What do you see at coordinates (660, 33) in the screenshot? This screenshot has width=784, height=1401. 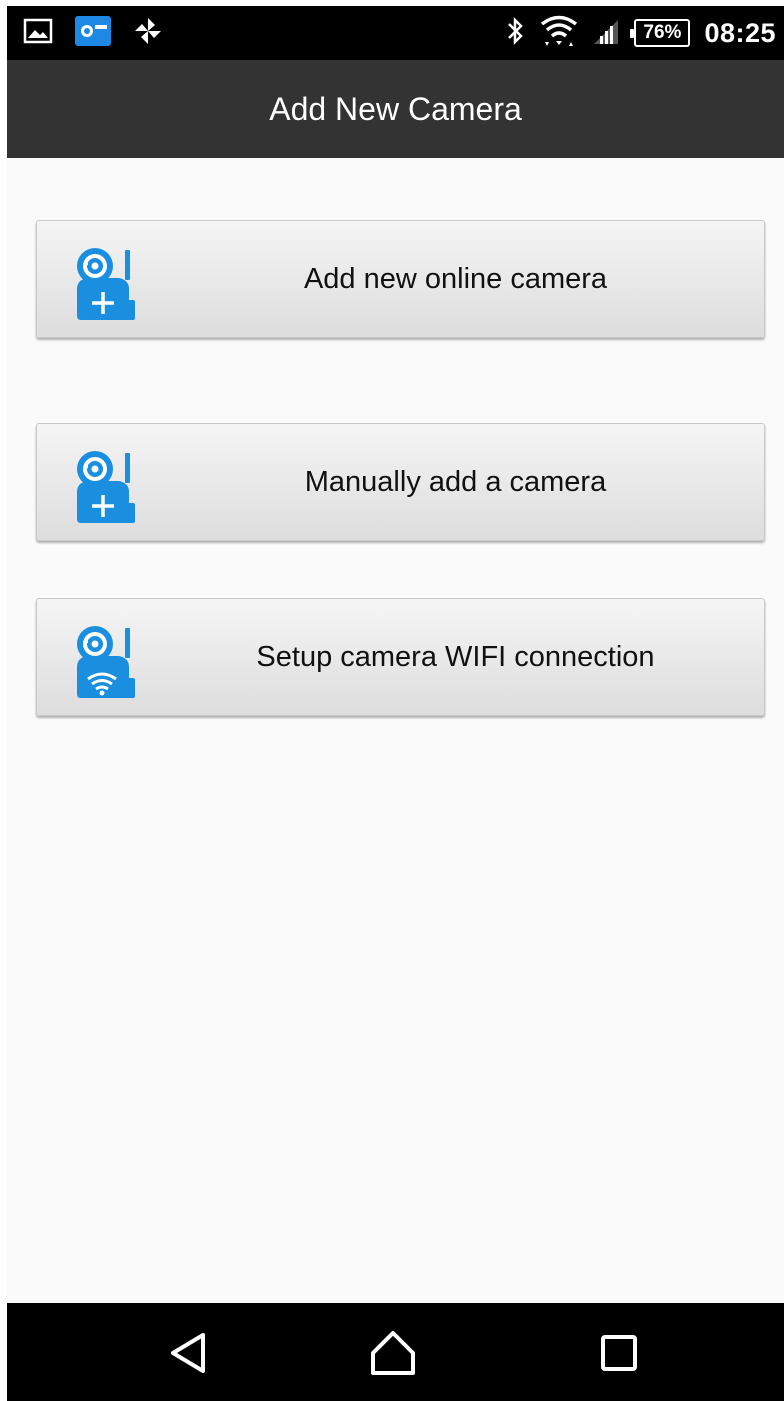 I see `battery-indicator: 76%` at bounding box center [660, 33].